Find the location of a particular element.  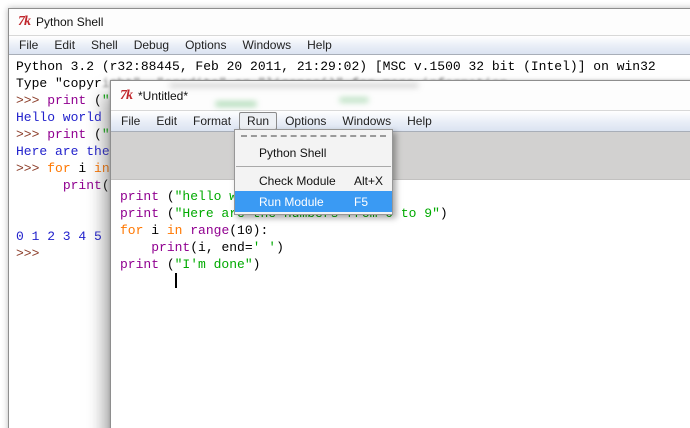

menu-item-label: Check Module is located at coordinates (297, 180).